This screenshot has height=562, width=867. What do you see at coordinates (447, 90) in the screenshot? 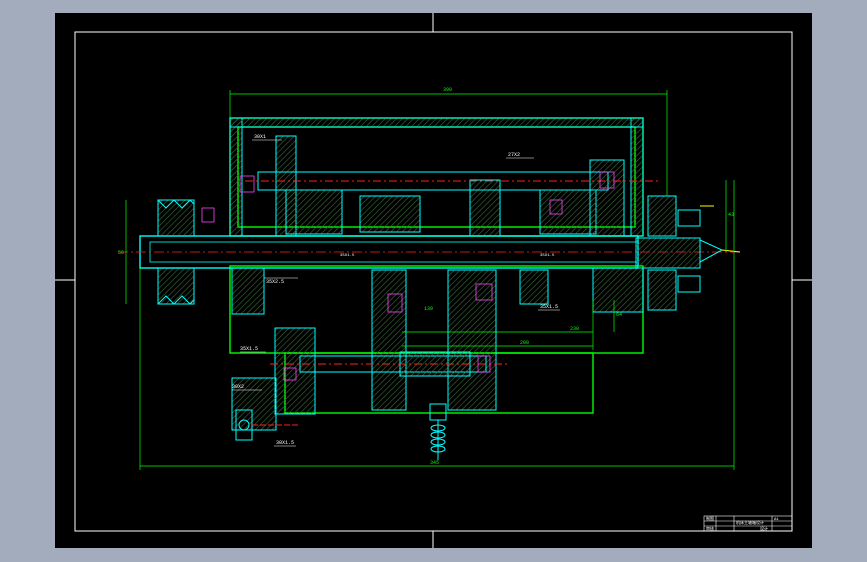
I see `dim-overall-top: 390` at bounding box center [447, 90].